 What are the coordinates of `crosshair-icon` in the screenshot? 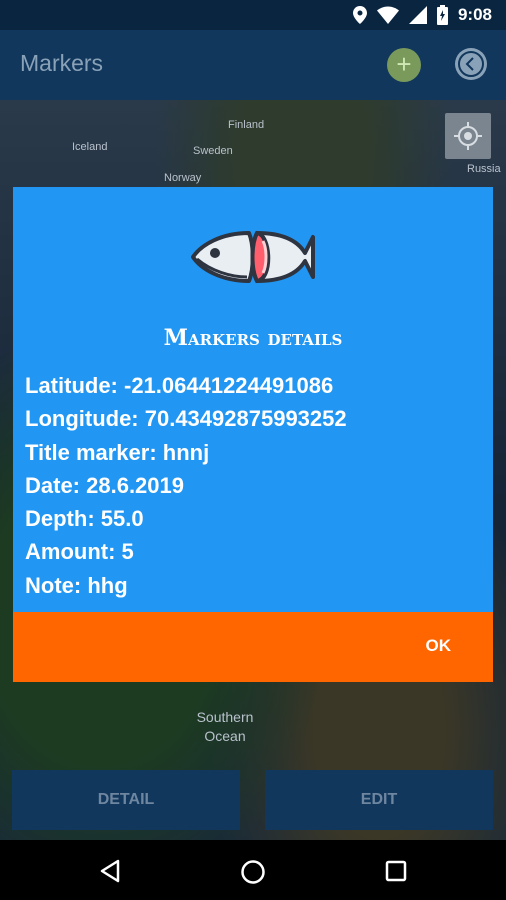 It's located at (468, 136).